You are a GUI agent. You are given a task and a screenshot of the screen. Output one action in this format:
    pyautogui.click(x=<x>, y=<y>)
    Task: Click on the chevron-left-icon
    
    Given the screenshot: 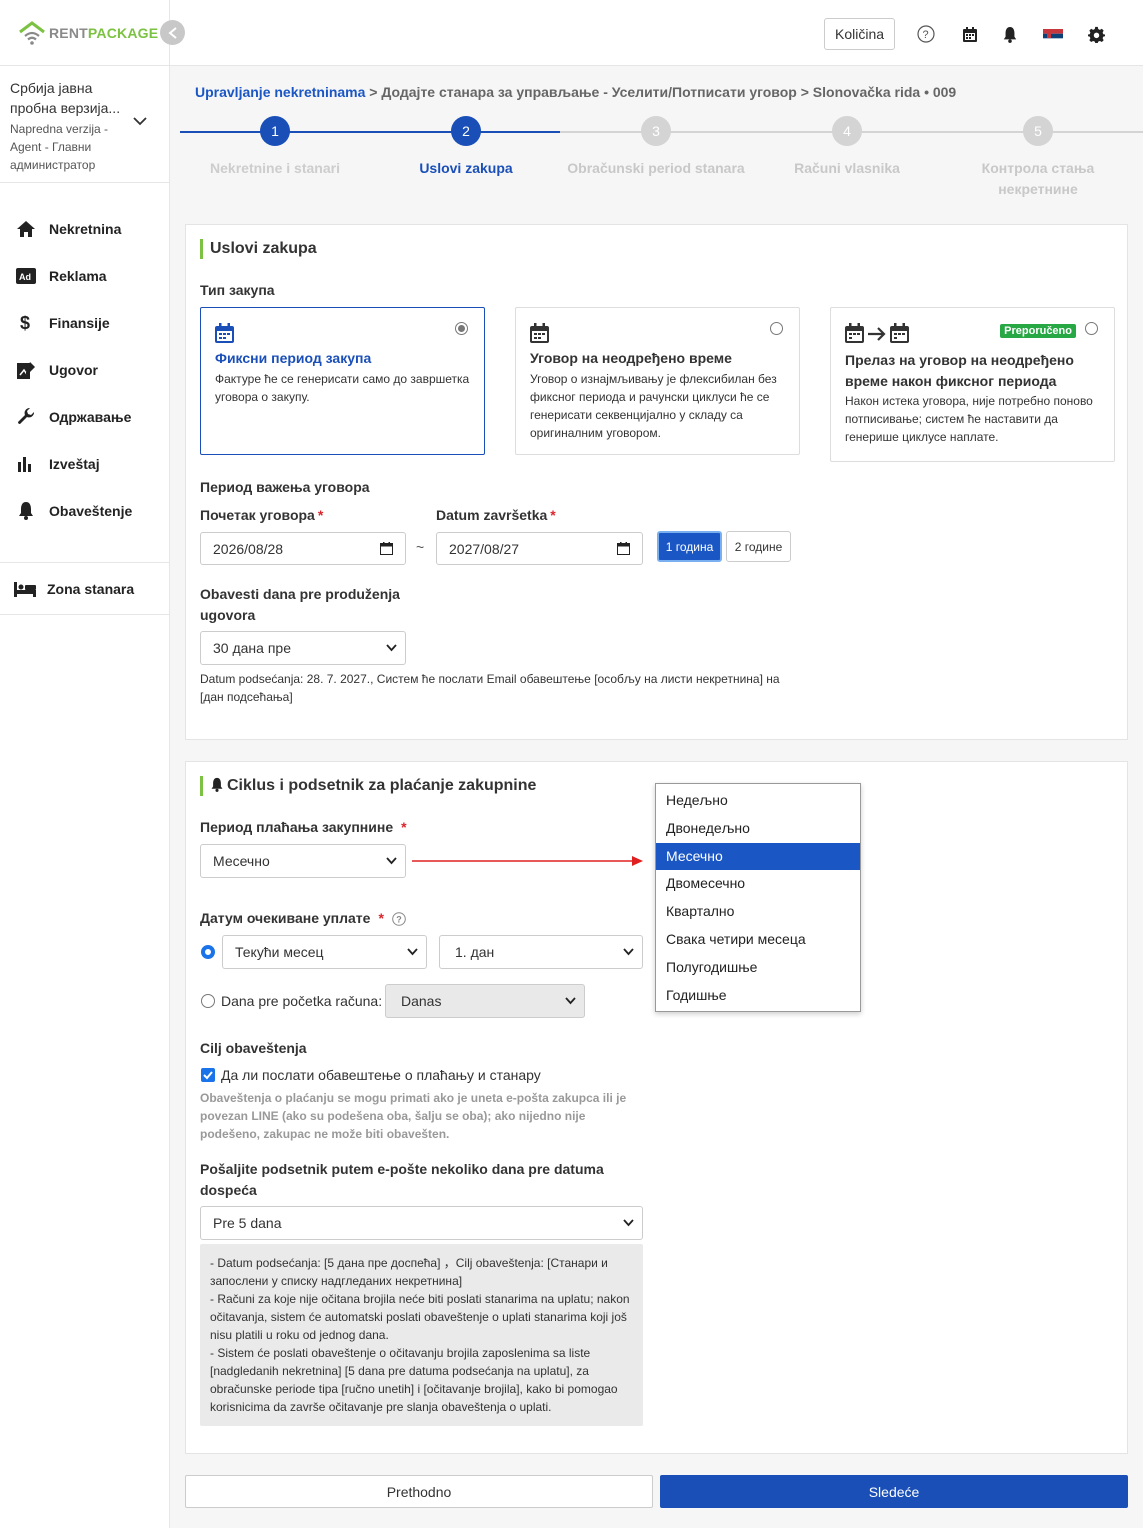 What is the action you would take?
    pyautogui.click(x=172, y=32)
    